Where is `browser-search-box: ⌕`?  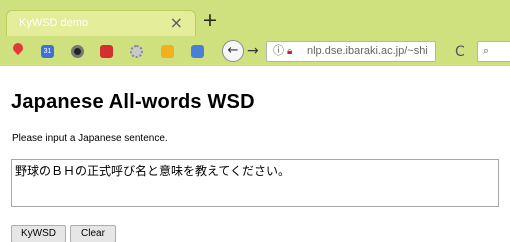
browser-search-box: ⌕ is located at coordinates (493, 51).